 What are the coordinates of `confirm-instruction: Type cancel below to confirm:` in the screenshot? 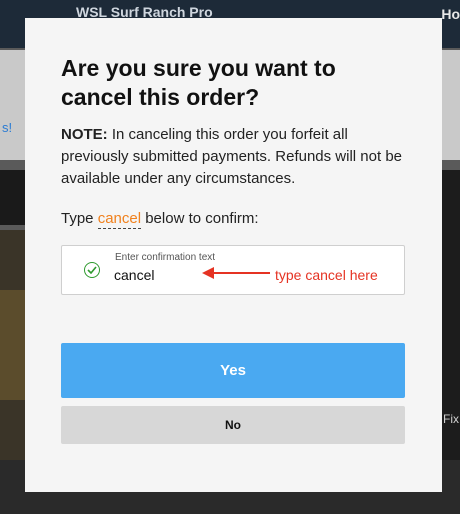 It's located at (233, 219).